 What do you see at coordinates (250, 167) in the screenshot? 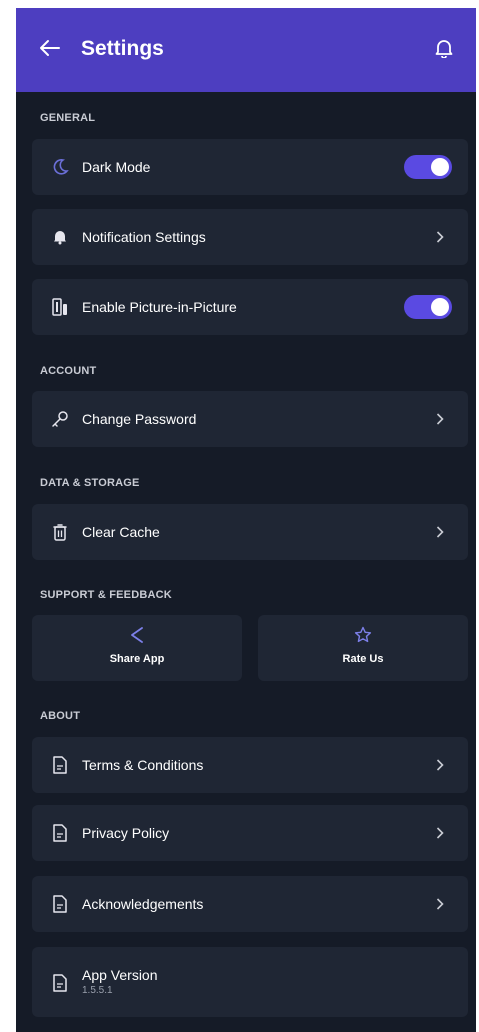
I see `dark-mode-row: Dark Mode` at bounding box center [250, 167].